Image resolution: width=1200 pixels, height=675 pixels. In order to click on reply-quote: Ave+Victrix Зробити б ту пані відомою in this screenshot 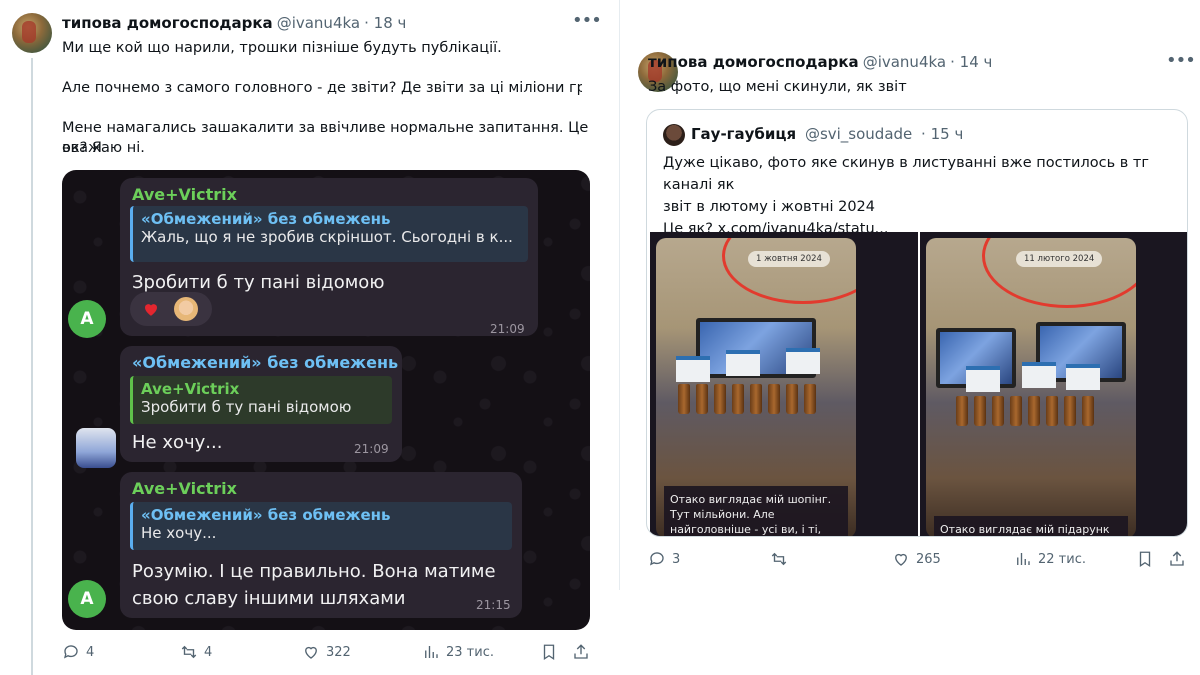, I will do `click(261, 400)`.